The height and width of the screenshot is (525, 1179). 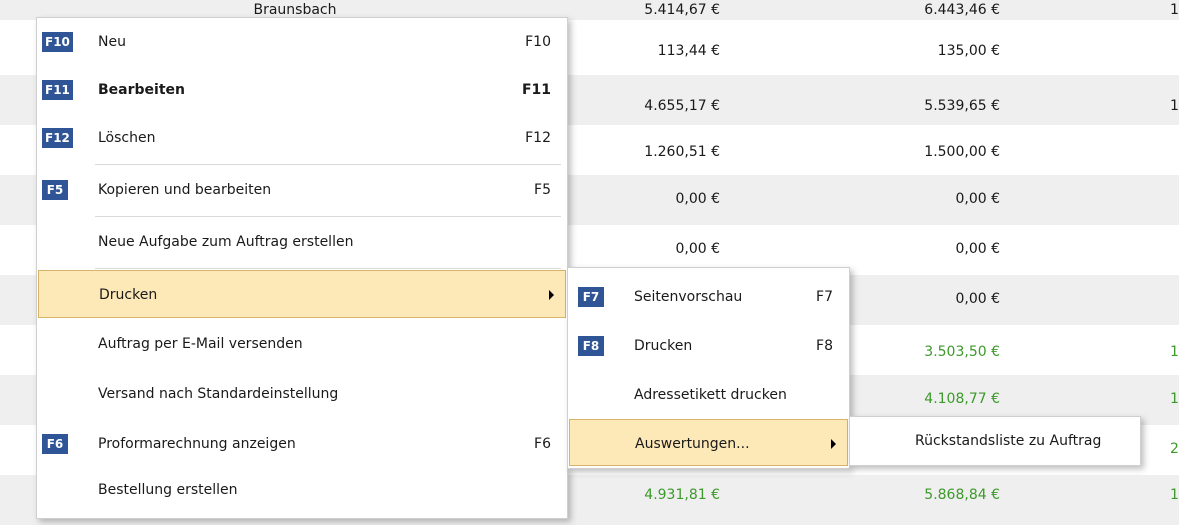 What do you see at coordinates (112, 42) in the screenshot?
I see `menu-item-label: Neu` at bounding box center [112, 42].